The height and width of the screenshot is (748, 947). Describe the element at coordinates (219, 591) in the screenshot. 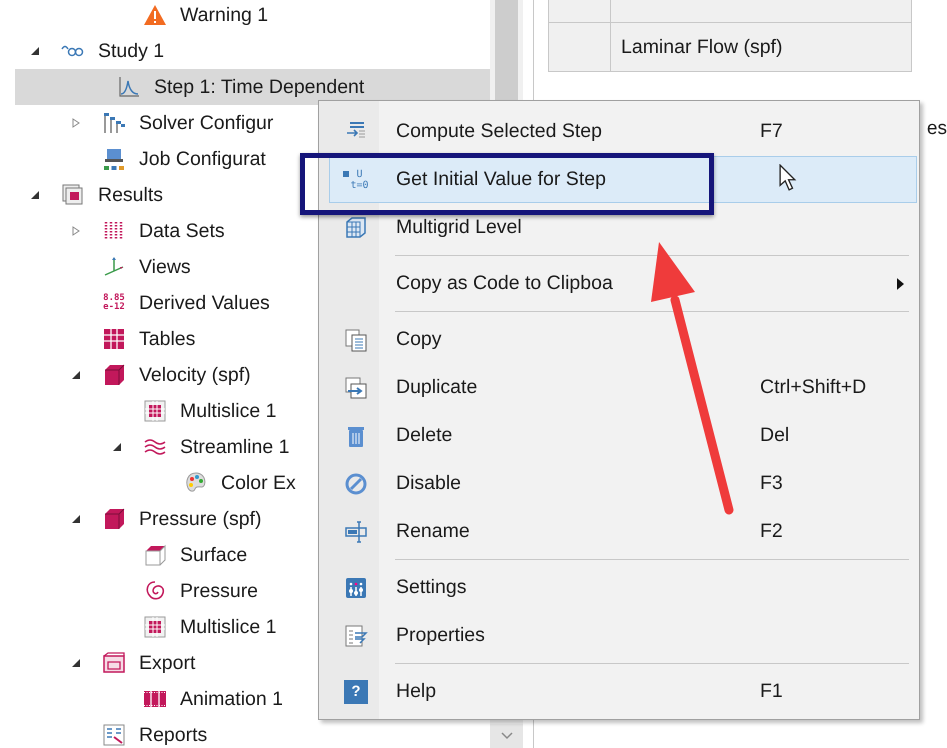

I see `tree-item-label: Pressure` at that location.